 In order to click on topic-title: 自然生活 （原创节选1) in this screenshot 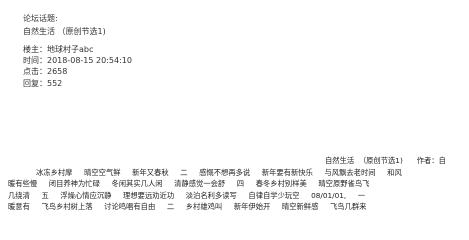, I will do `click(64, 31)`.